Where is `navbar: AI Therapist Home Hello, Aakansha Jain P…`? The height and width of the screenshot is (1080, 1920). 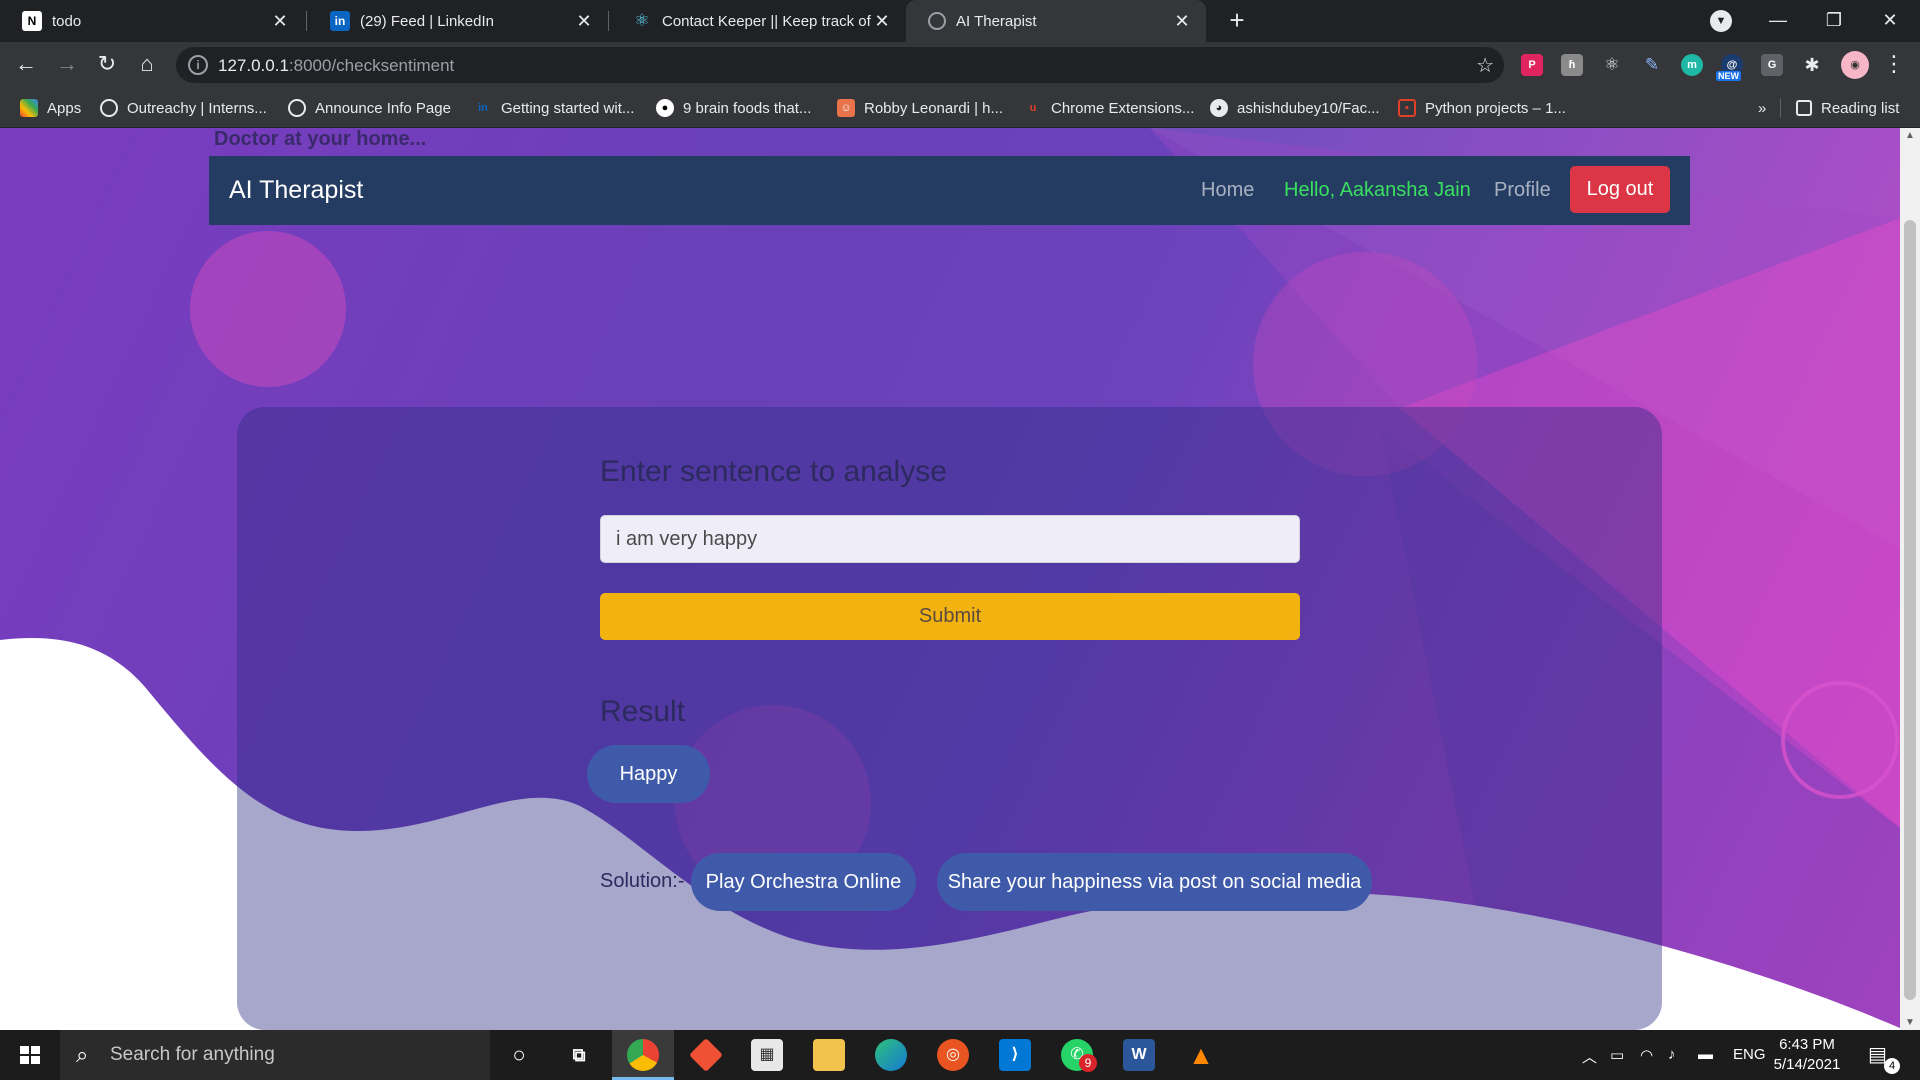 navbar: AI Therapist Home Hello, Aakansha Jain P… is located at coordinates (949, 190).